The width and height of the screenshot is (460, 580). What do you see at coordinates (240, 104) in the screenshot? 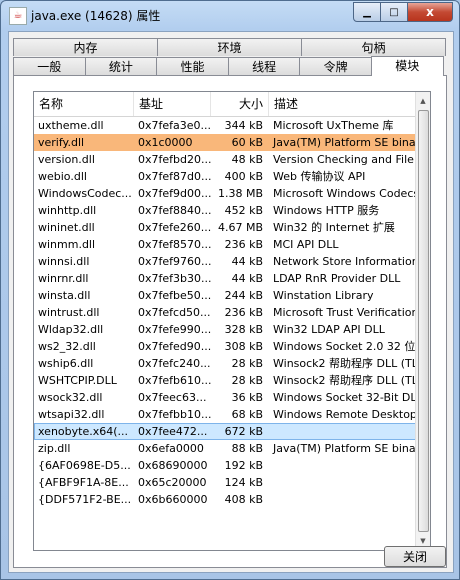
I see `column-header-size: 大小` at bounding box center [240, 104].